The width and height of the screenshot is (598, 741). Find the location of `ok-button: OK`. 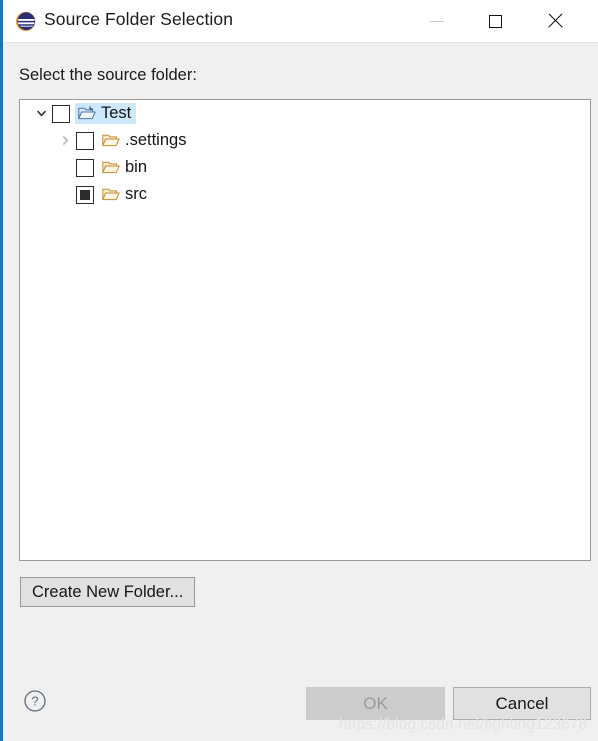

ok-button: OK is located at coordinates (375, 703).